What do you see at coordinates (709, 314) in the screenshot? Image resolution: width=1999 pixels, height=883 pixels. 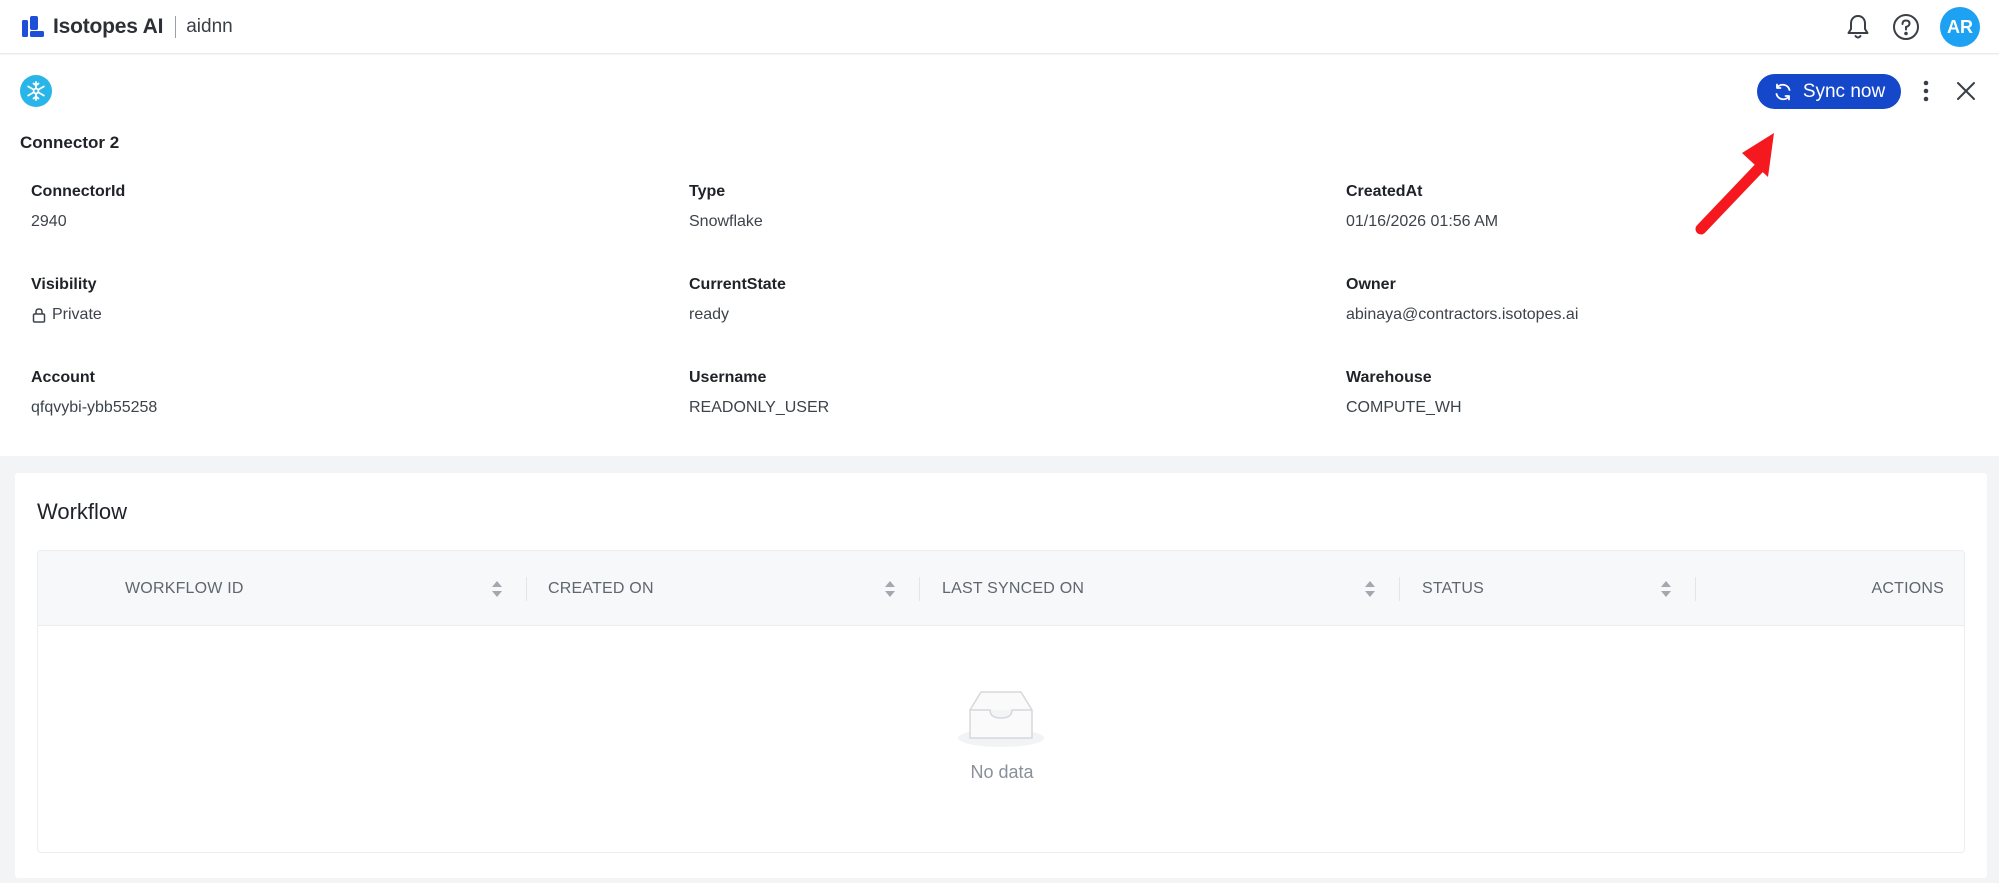 I see `current-state-value: ready` at bounding box center [709, 314].